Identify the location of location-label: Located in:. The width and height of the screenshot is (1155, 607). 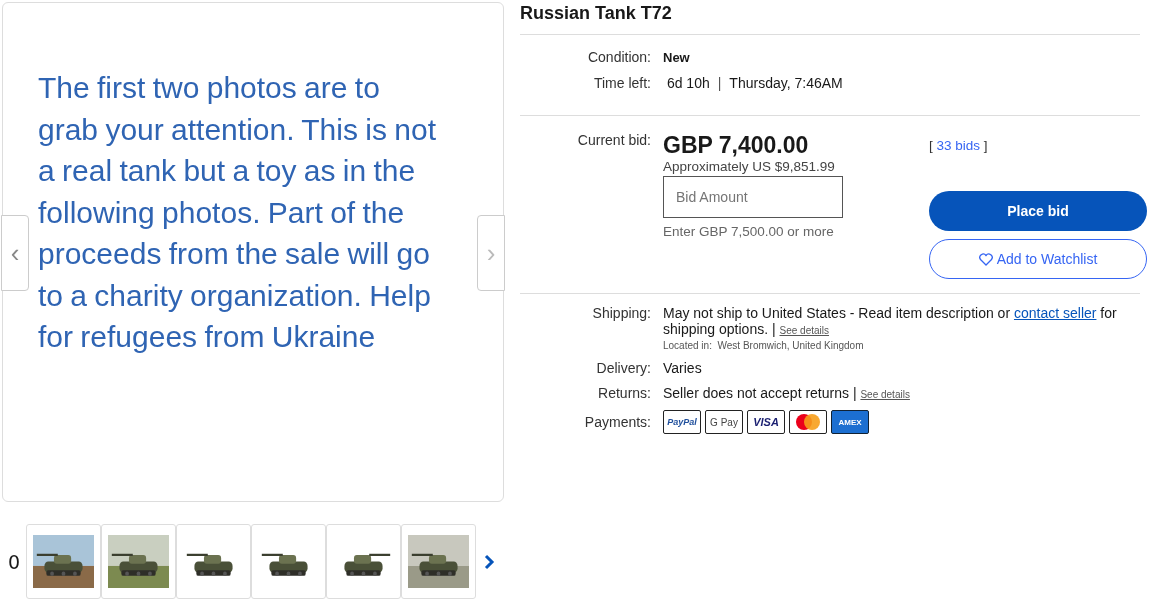
(687, 345).